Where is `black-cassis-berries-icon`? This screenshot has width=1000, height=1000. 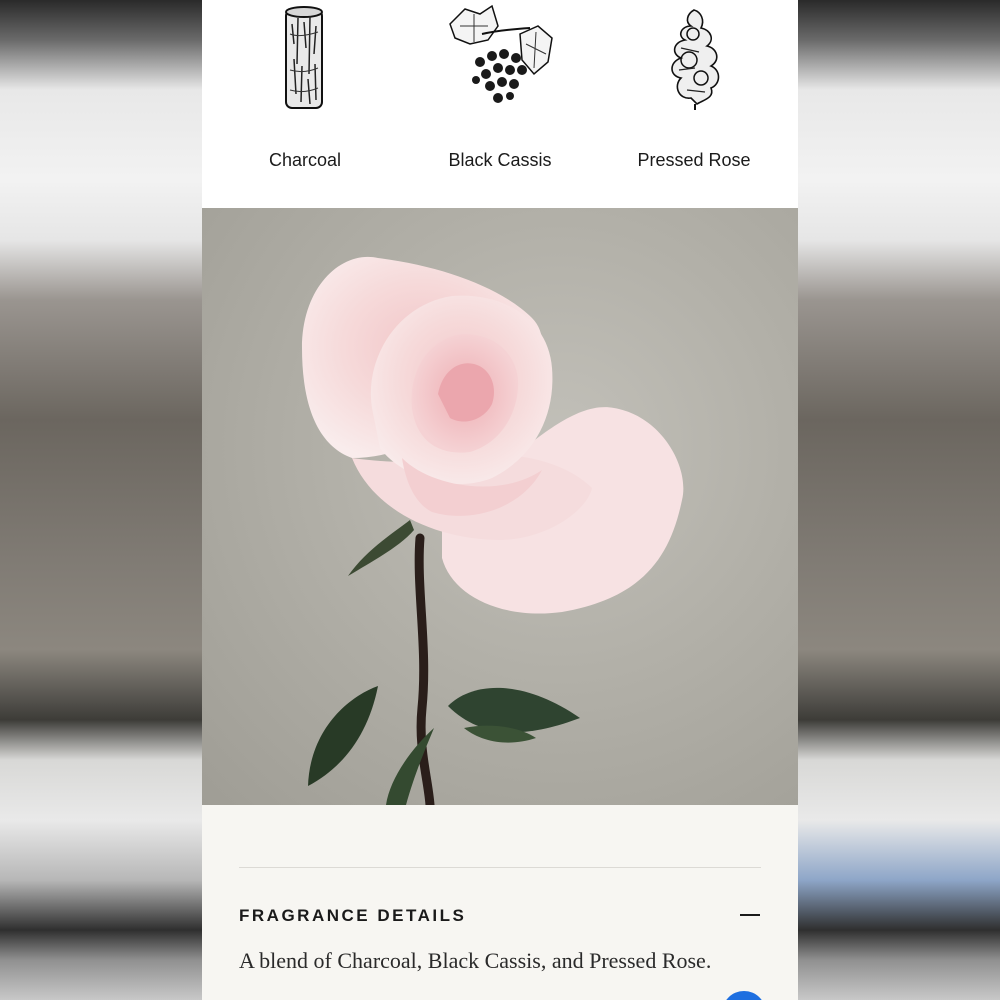
black-cassis-berries-icon is located at coordinates (501, 53).